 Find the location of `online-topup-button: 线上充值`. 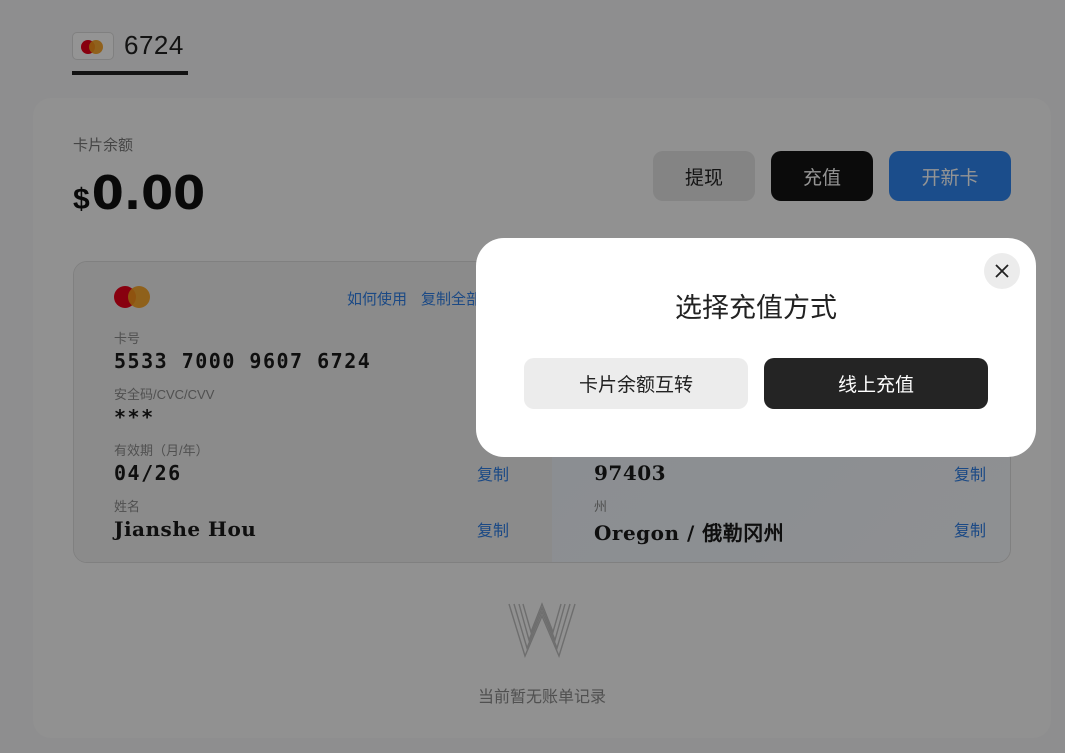

online-topup-button: 线上充值 is located at coordinates (876, 383).